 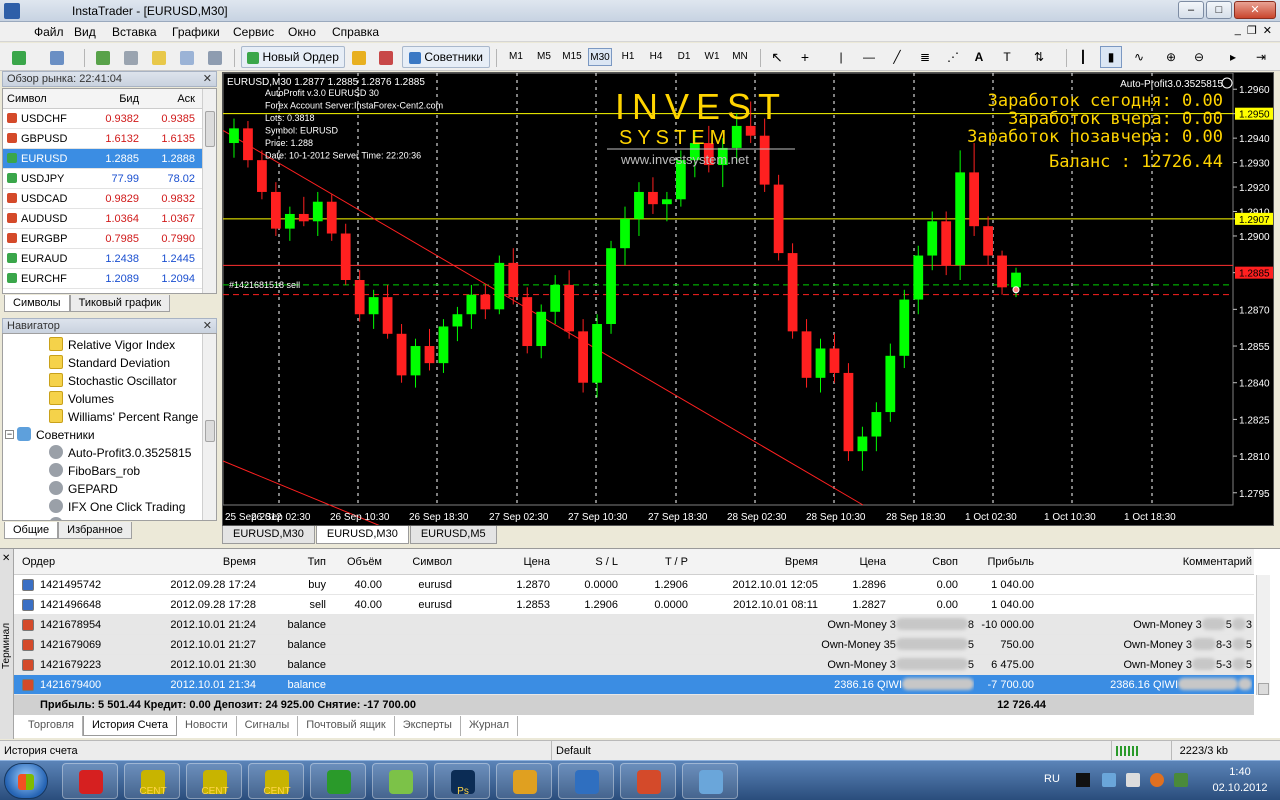 What do you see at coordinates (586, 562) in the screenshot?
I see `col-header: S / L` at bounding box center [586, 562].